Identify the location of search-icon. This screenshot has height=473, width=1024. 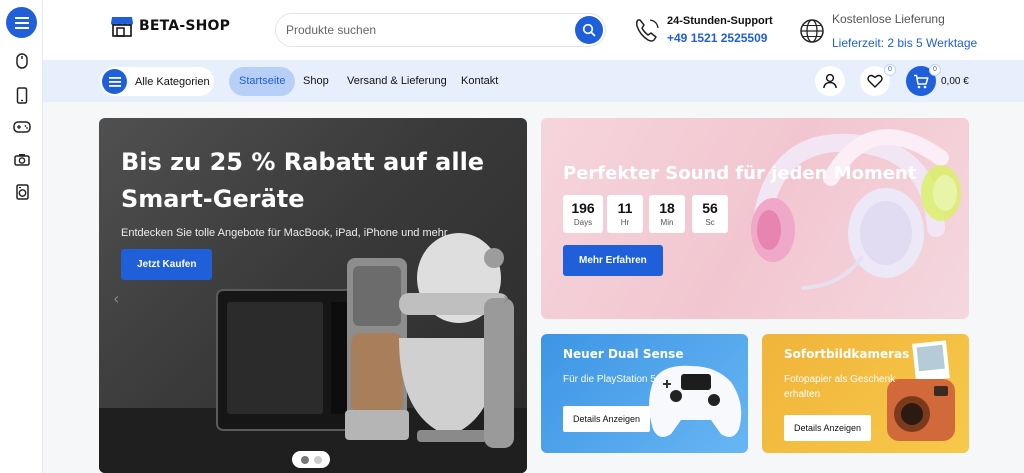
(589, 30).